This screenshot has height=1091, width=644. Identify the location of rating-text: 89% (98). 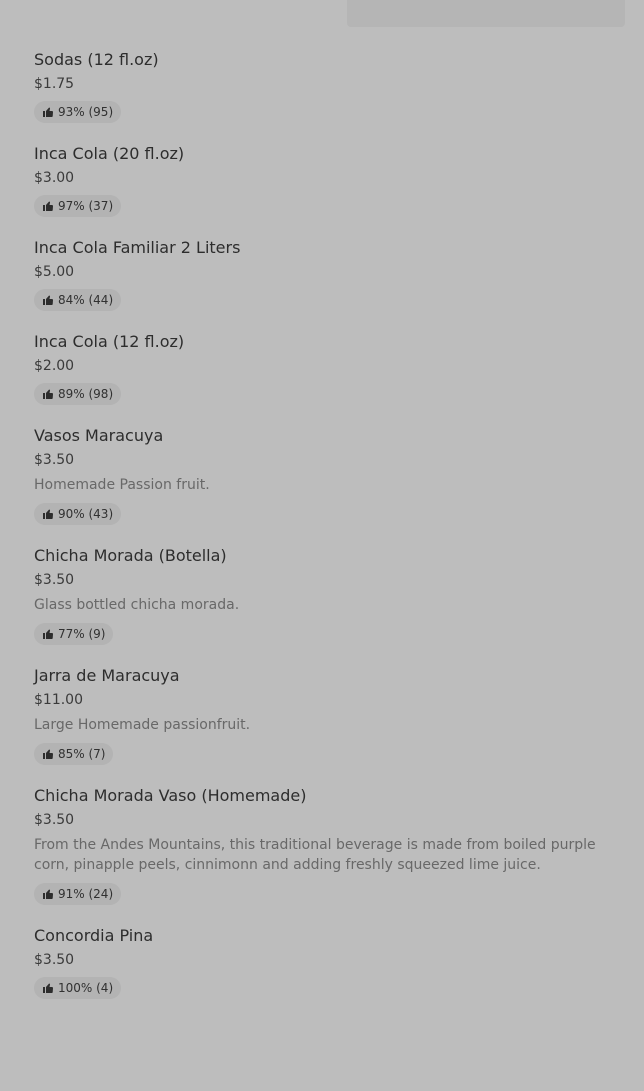
(86, 394).